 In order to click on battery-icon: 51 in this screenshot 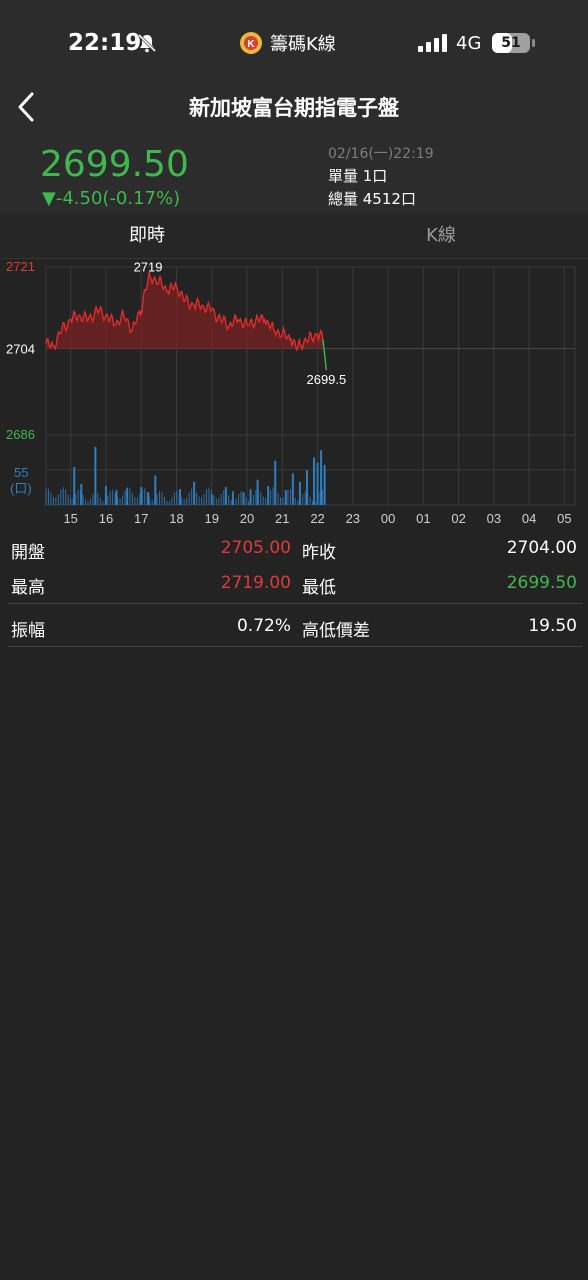, I will do `click(514, 43)`.